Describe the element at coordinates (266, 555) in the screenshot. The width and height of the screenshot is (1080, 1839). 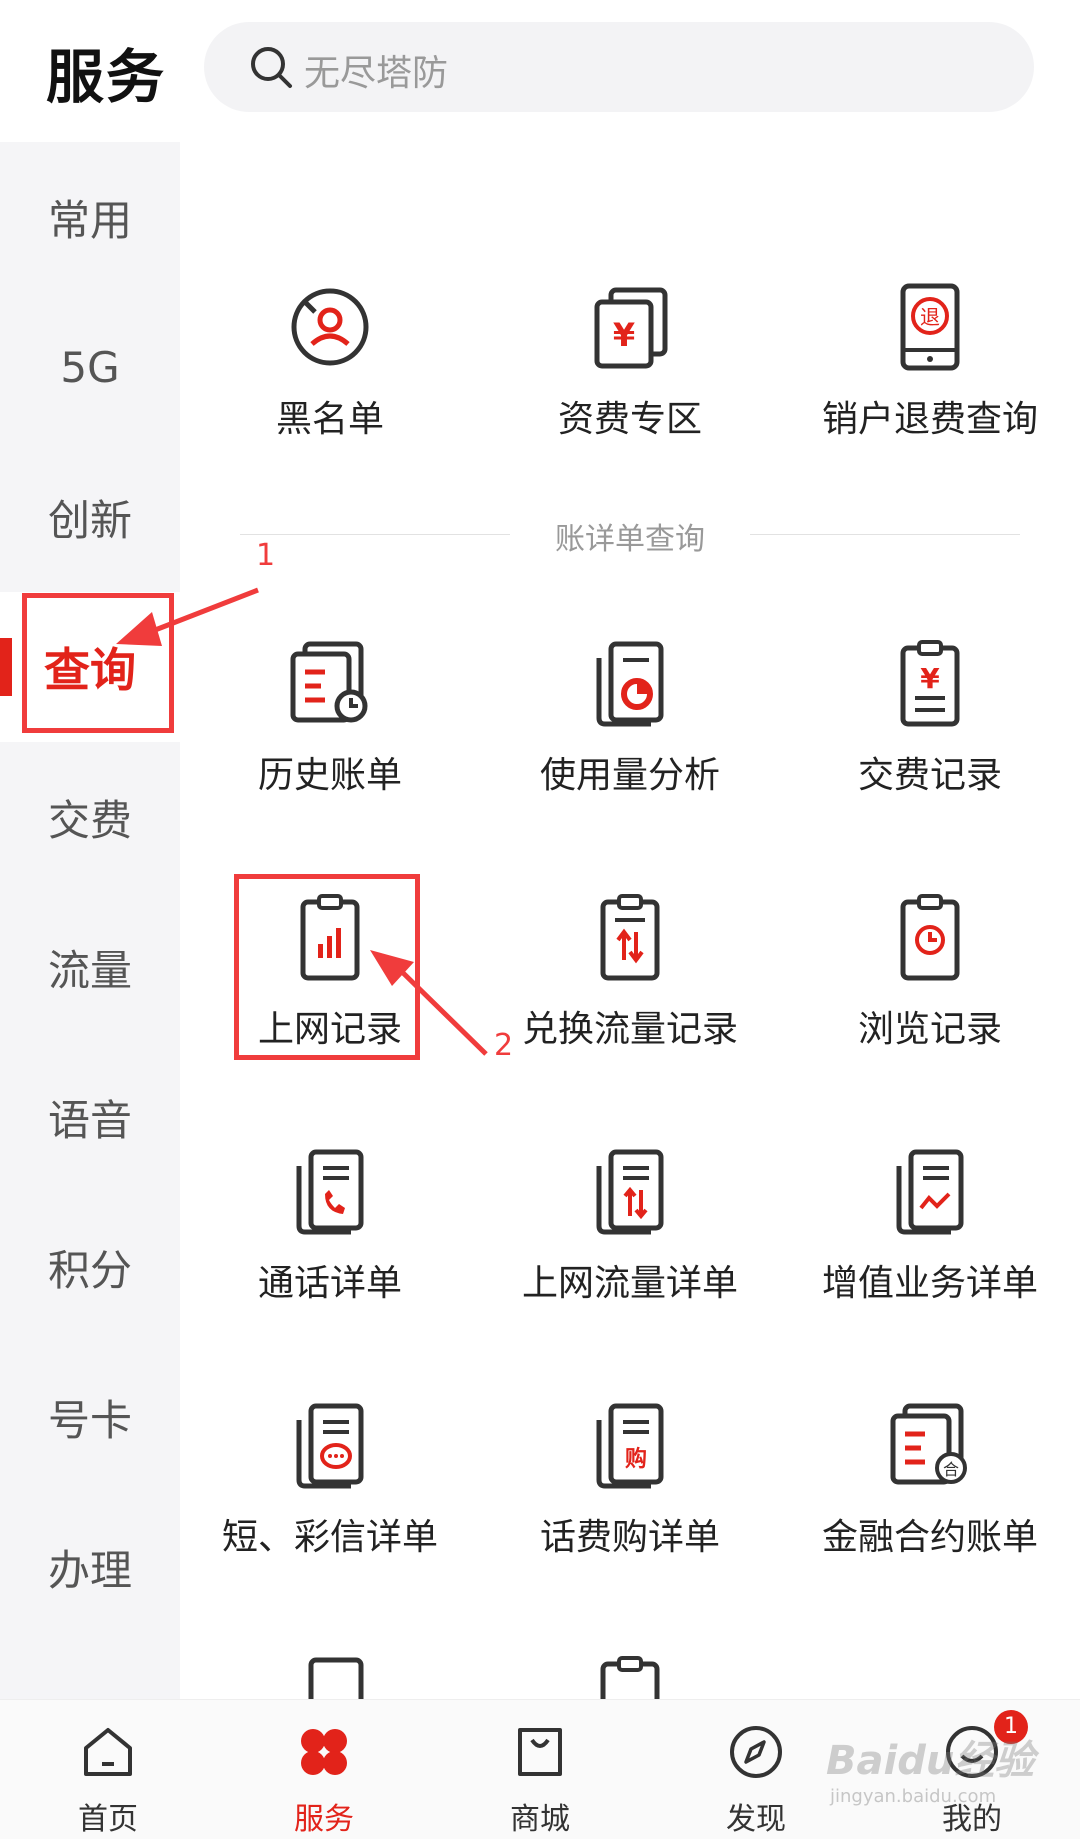
I see `annotation-number-1: 1` at that location.